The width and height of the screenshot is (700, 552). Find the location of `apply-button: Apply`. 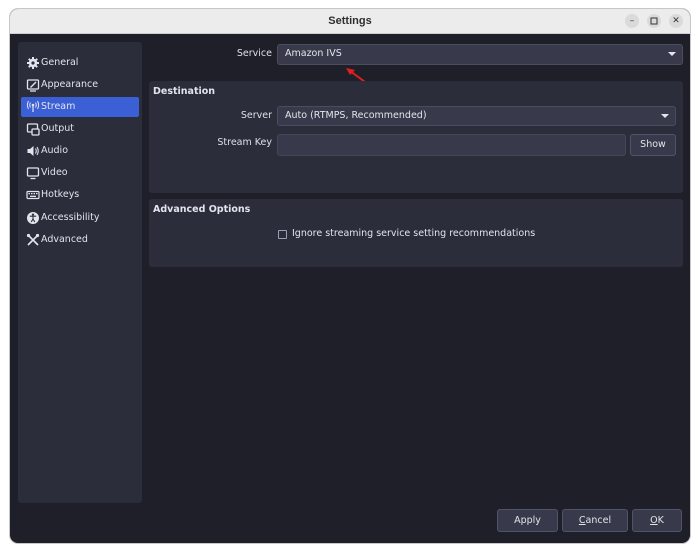

apply-button: Apply is located at coordinates (527, 520).